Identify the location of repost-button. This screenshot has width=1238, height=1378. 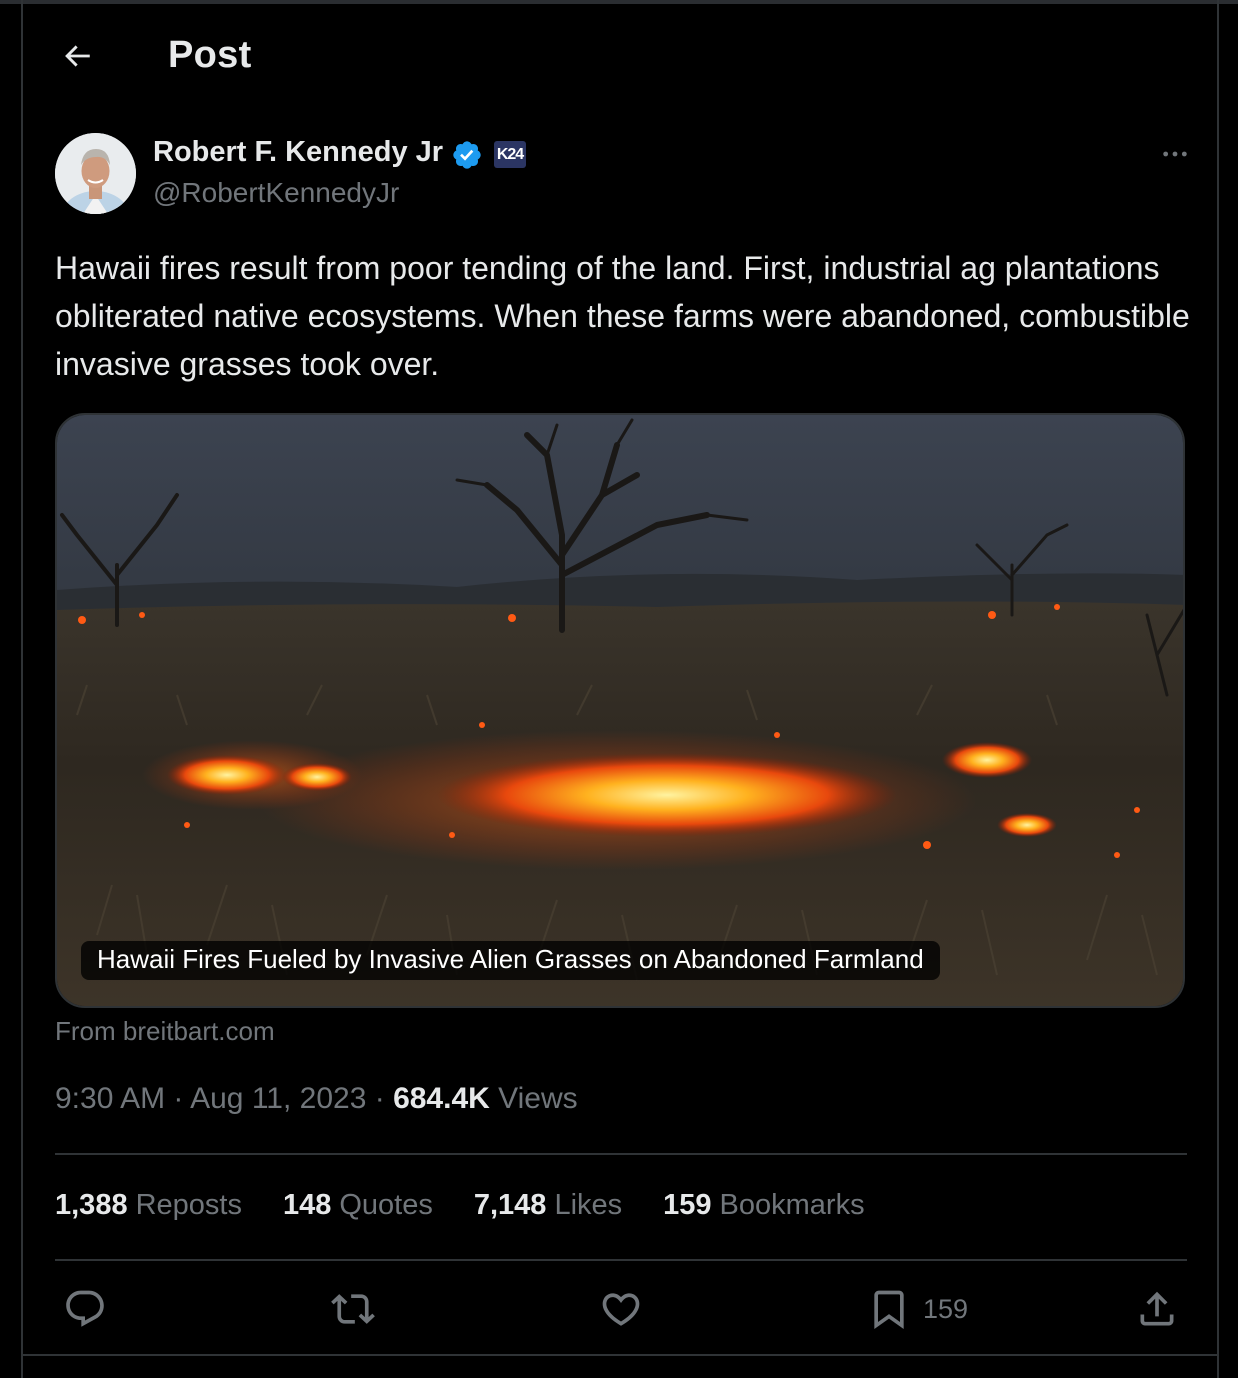
(353, 1309).